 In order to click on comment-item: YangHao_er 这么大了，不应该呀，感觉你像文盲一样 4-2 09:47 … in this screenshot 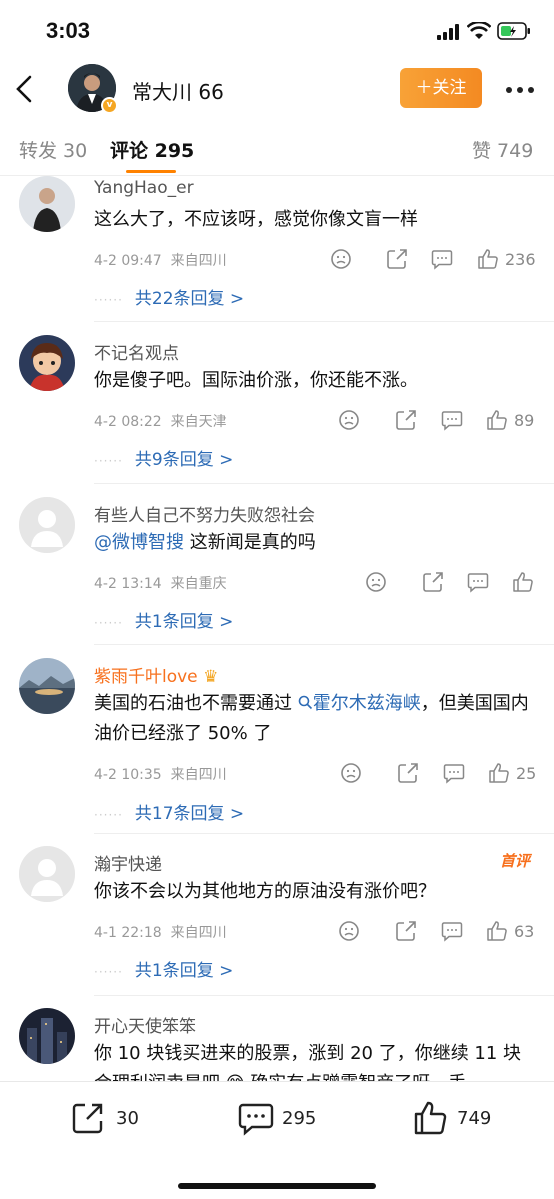, I will do `click(277, 249)`.